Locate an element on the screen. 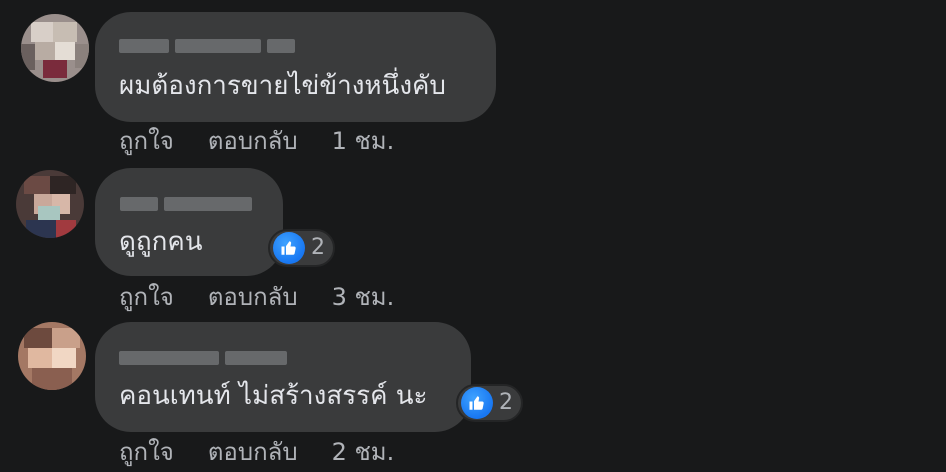  comment-text: ผมต้องการขายไข่ข้างหนึ่งคับ is located at coordinates (282, 86).